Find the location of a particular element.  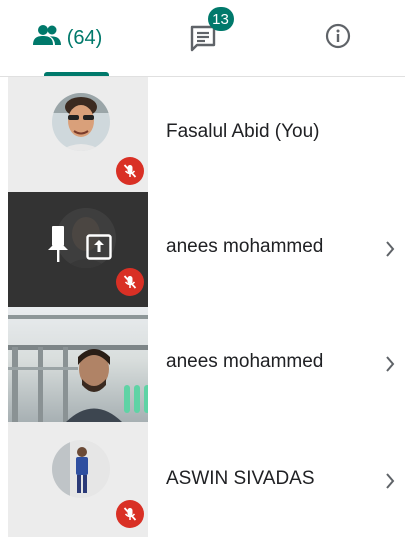

unread-badge: 13 is located at coordinates (220, 19).